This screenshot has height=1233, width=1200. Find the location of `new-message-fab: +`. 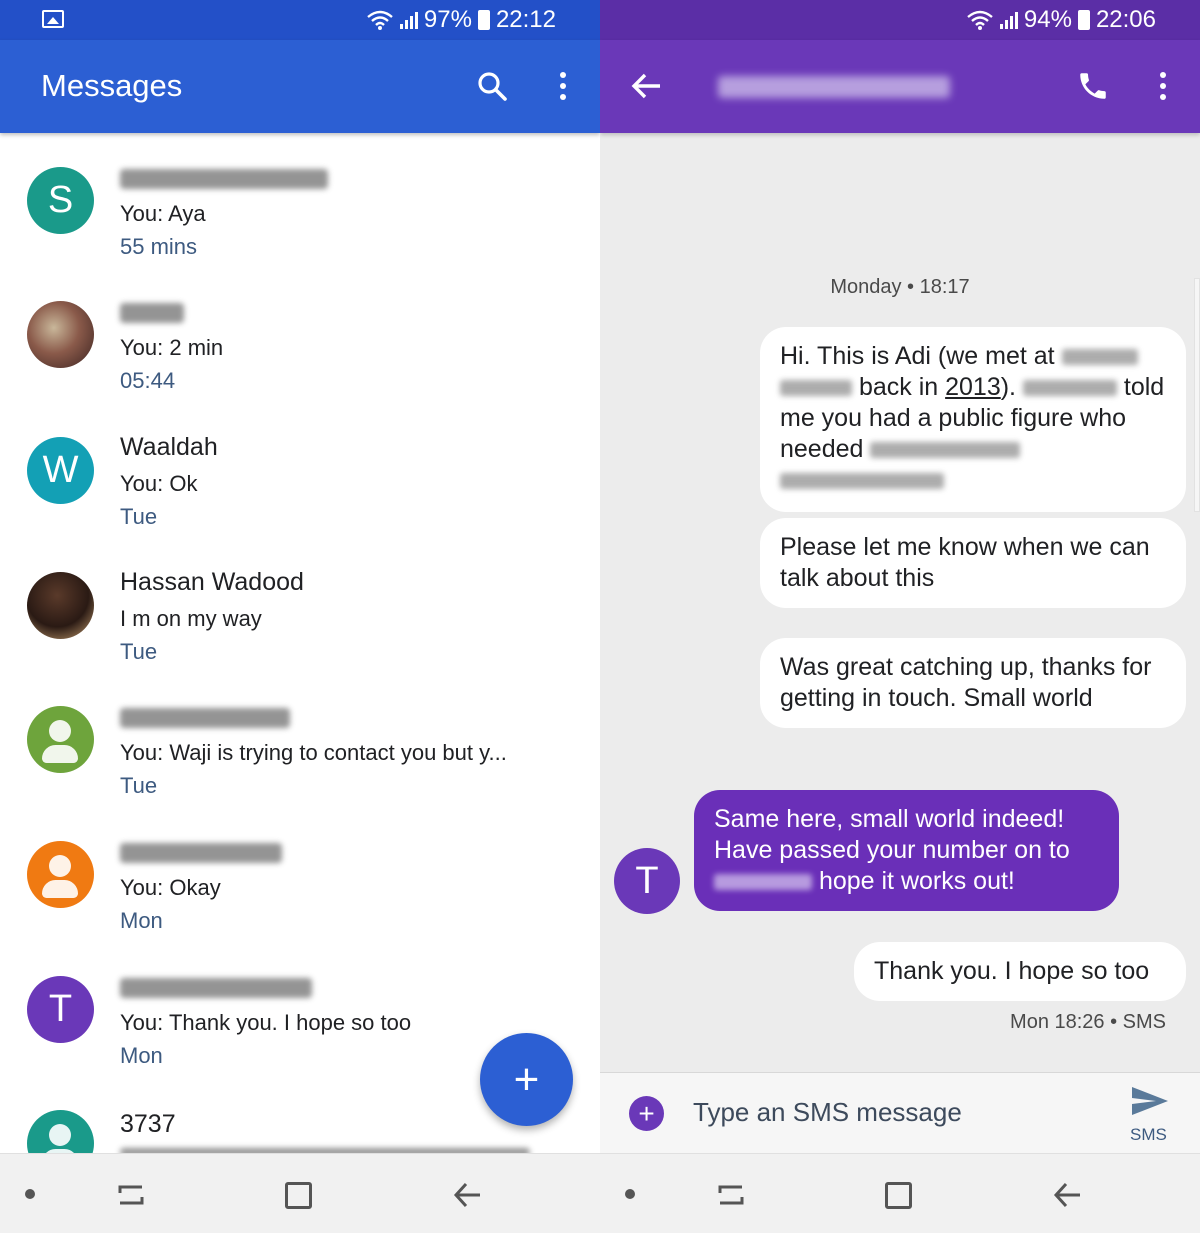

new-message-fab: + is located at coordinates (526, 1079).